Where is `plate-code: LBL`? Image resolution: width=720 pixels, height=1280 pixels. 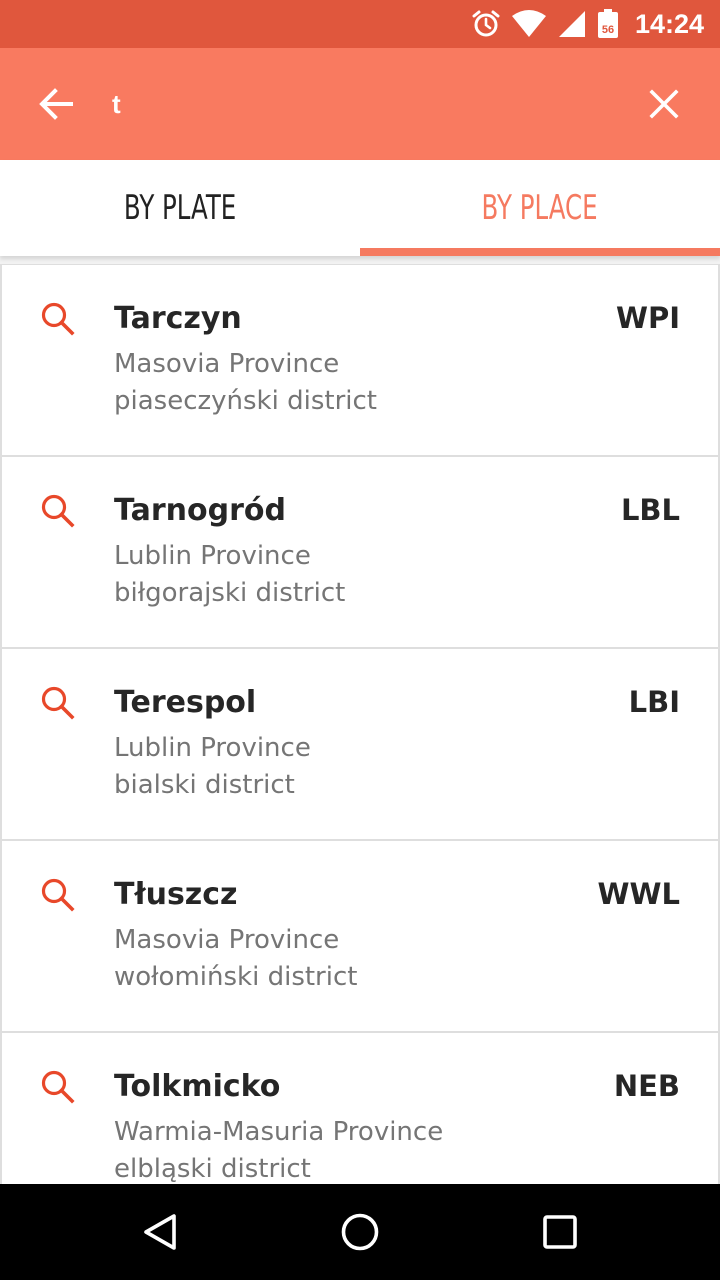 plate-code: LBL is located at coordinates (650, 510).